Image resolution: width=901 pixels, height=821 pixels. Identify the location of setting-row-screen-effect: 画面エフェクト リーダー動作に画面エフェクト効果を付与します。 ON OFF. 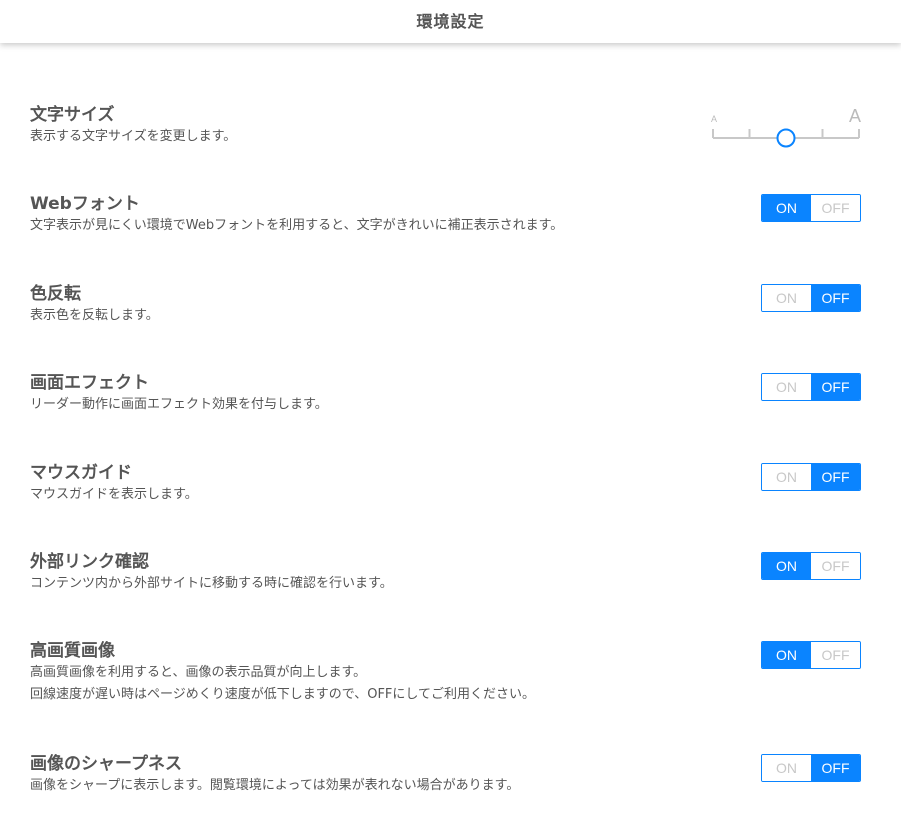
(447, 394).